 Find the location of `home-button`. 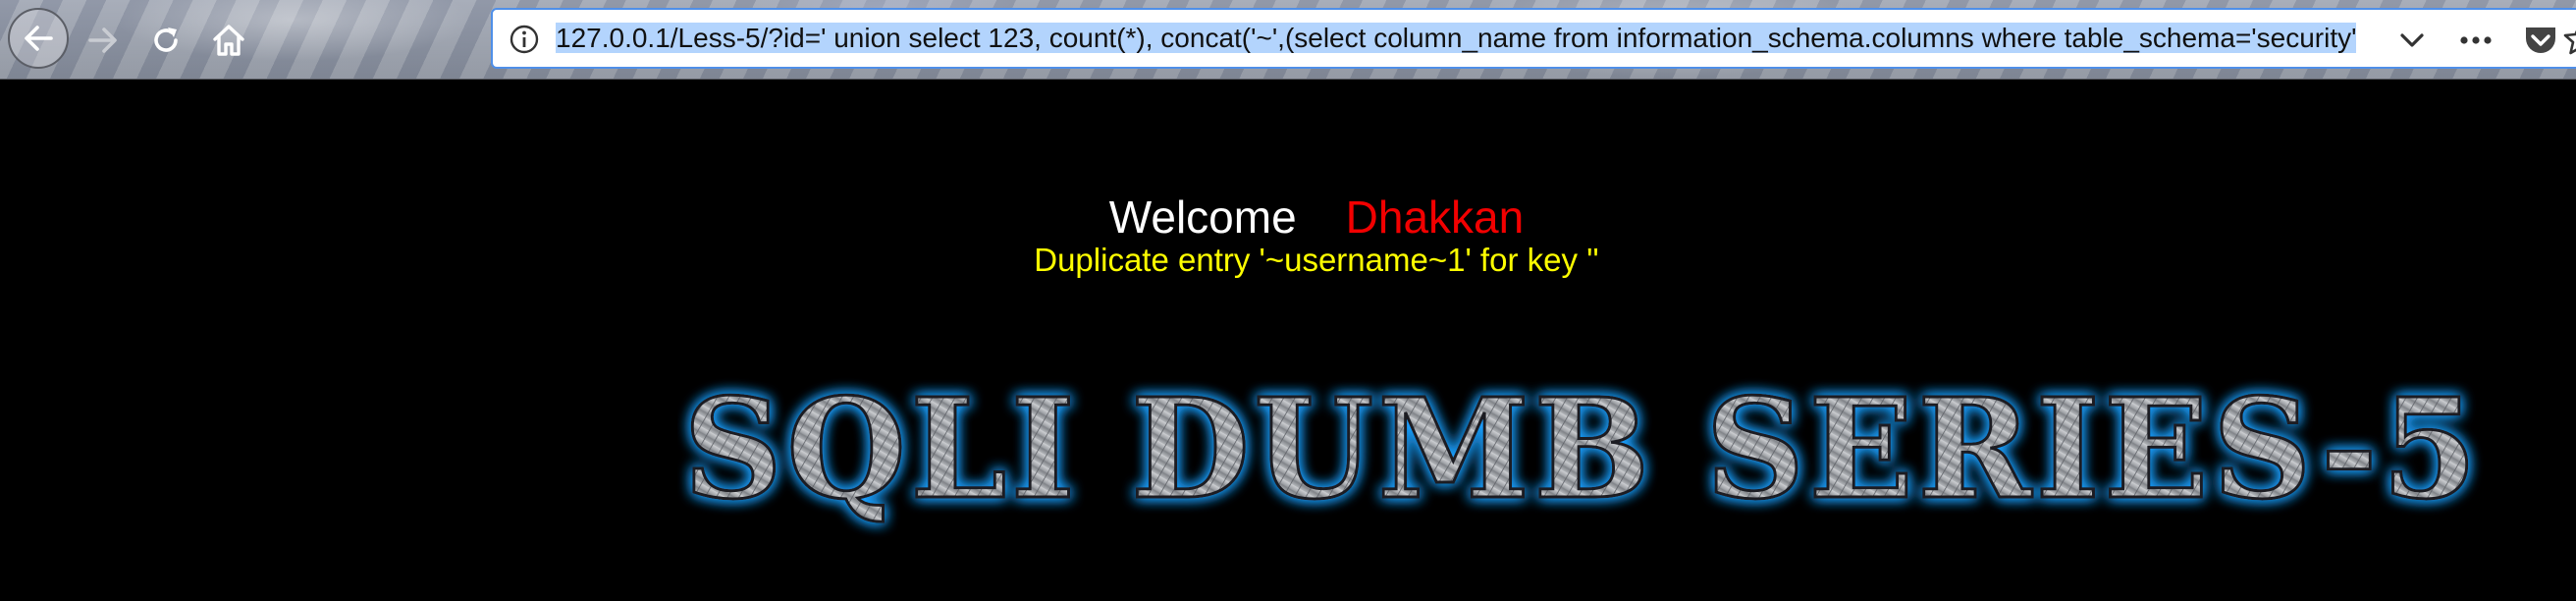

home-button is located at coordinates (228, 40).